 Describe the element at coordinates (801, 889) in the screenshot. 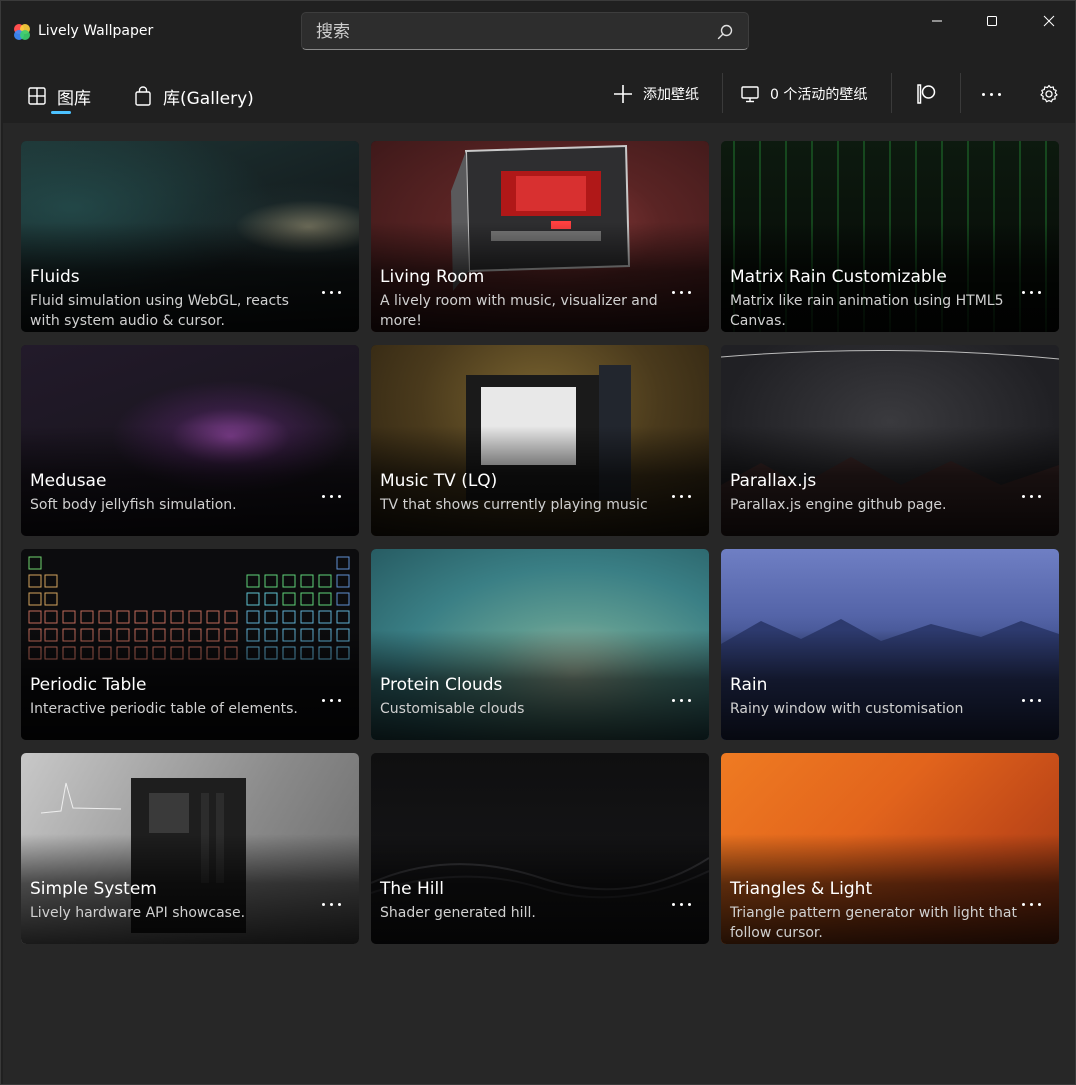

I see `wallpaper-title: Triangles & Light` at that location.